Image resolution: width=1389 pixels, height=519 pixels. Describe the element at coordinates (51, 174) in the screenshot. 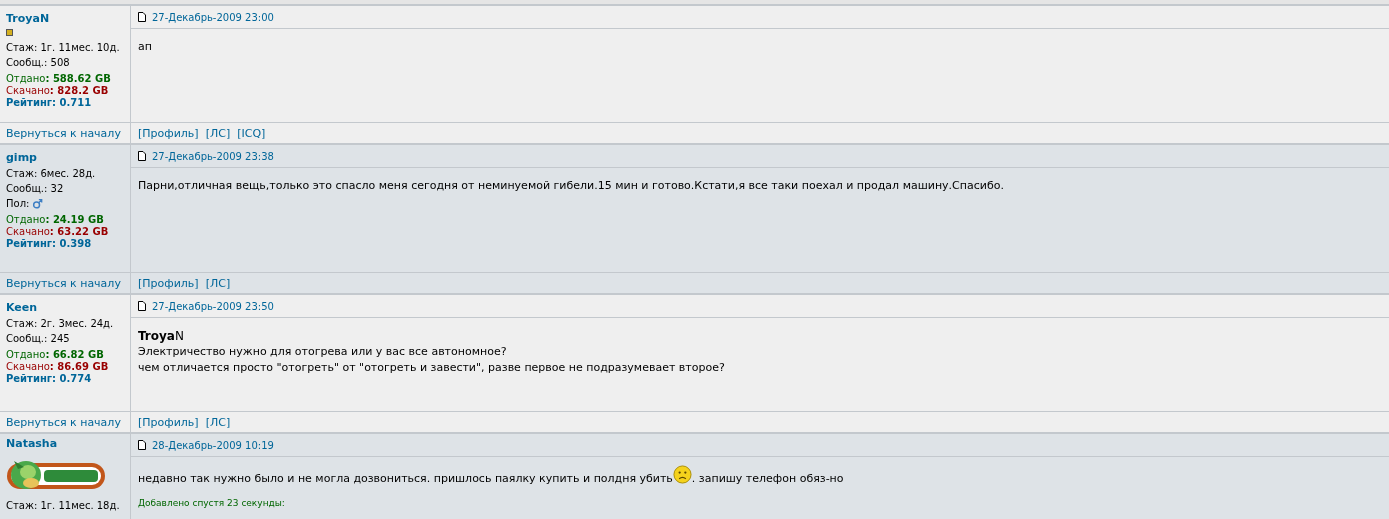

I see `user-stat: Стаж: 6мес. 28д.` at that location.